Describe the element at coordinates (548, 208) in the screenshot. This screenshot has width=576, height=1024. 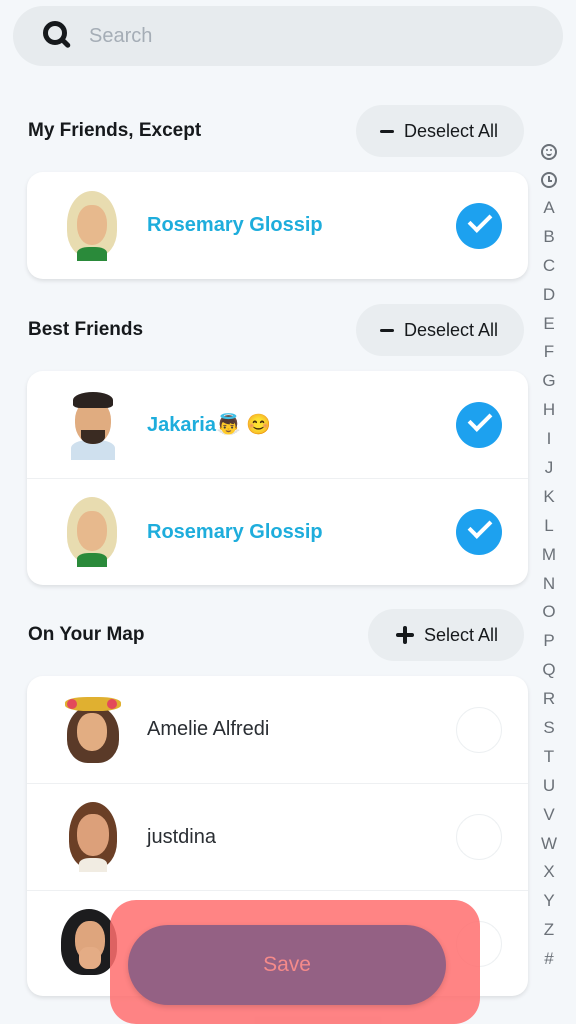
I see `index-letter: A` at that location.